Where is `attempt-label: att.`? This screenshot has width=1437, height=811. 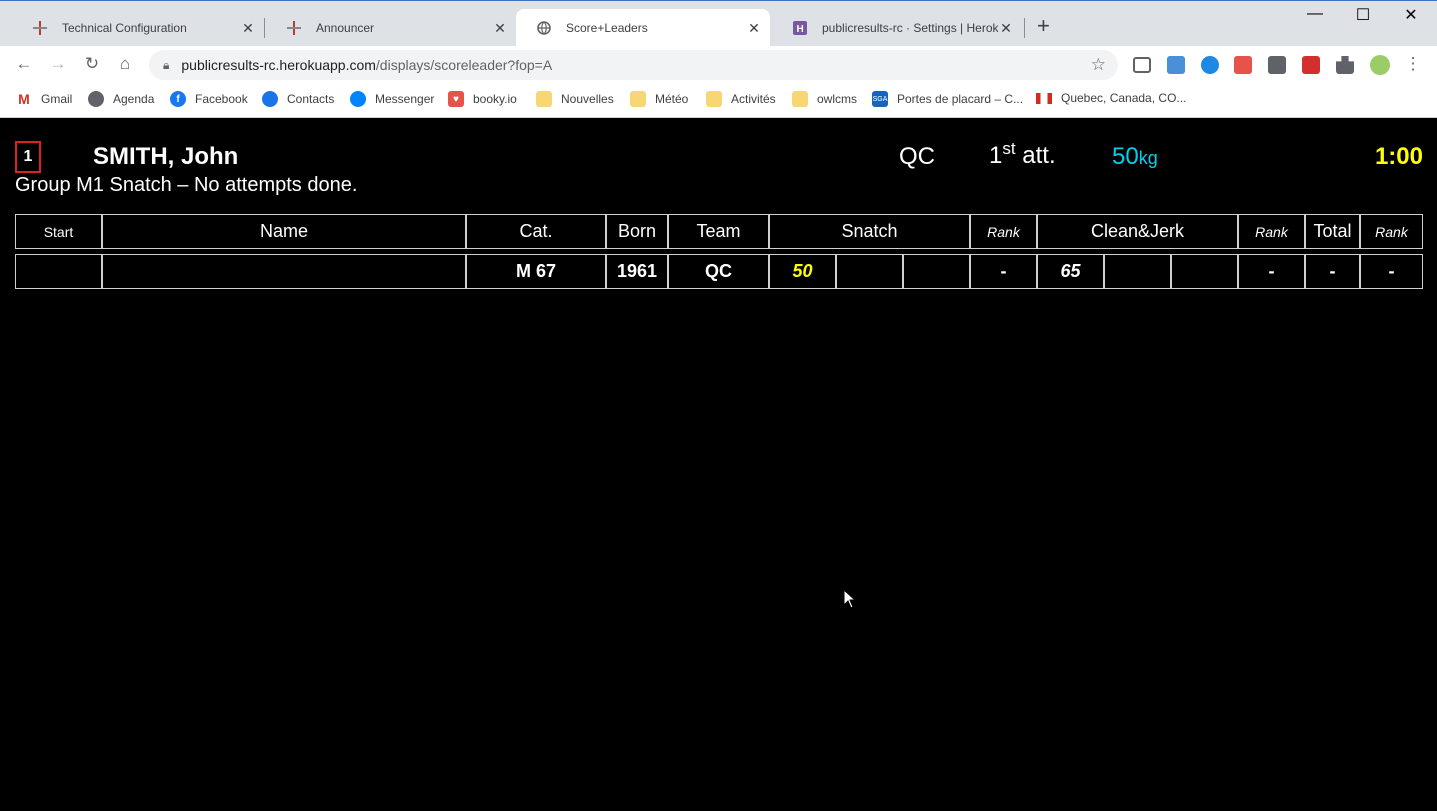
attempt-label: att. is located at coordinates (1039, 155).